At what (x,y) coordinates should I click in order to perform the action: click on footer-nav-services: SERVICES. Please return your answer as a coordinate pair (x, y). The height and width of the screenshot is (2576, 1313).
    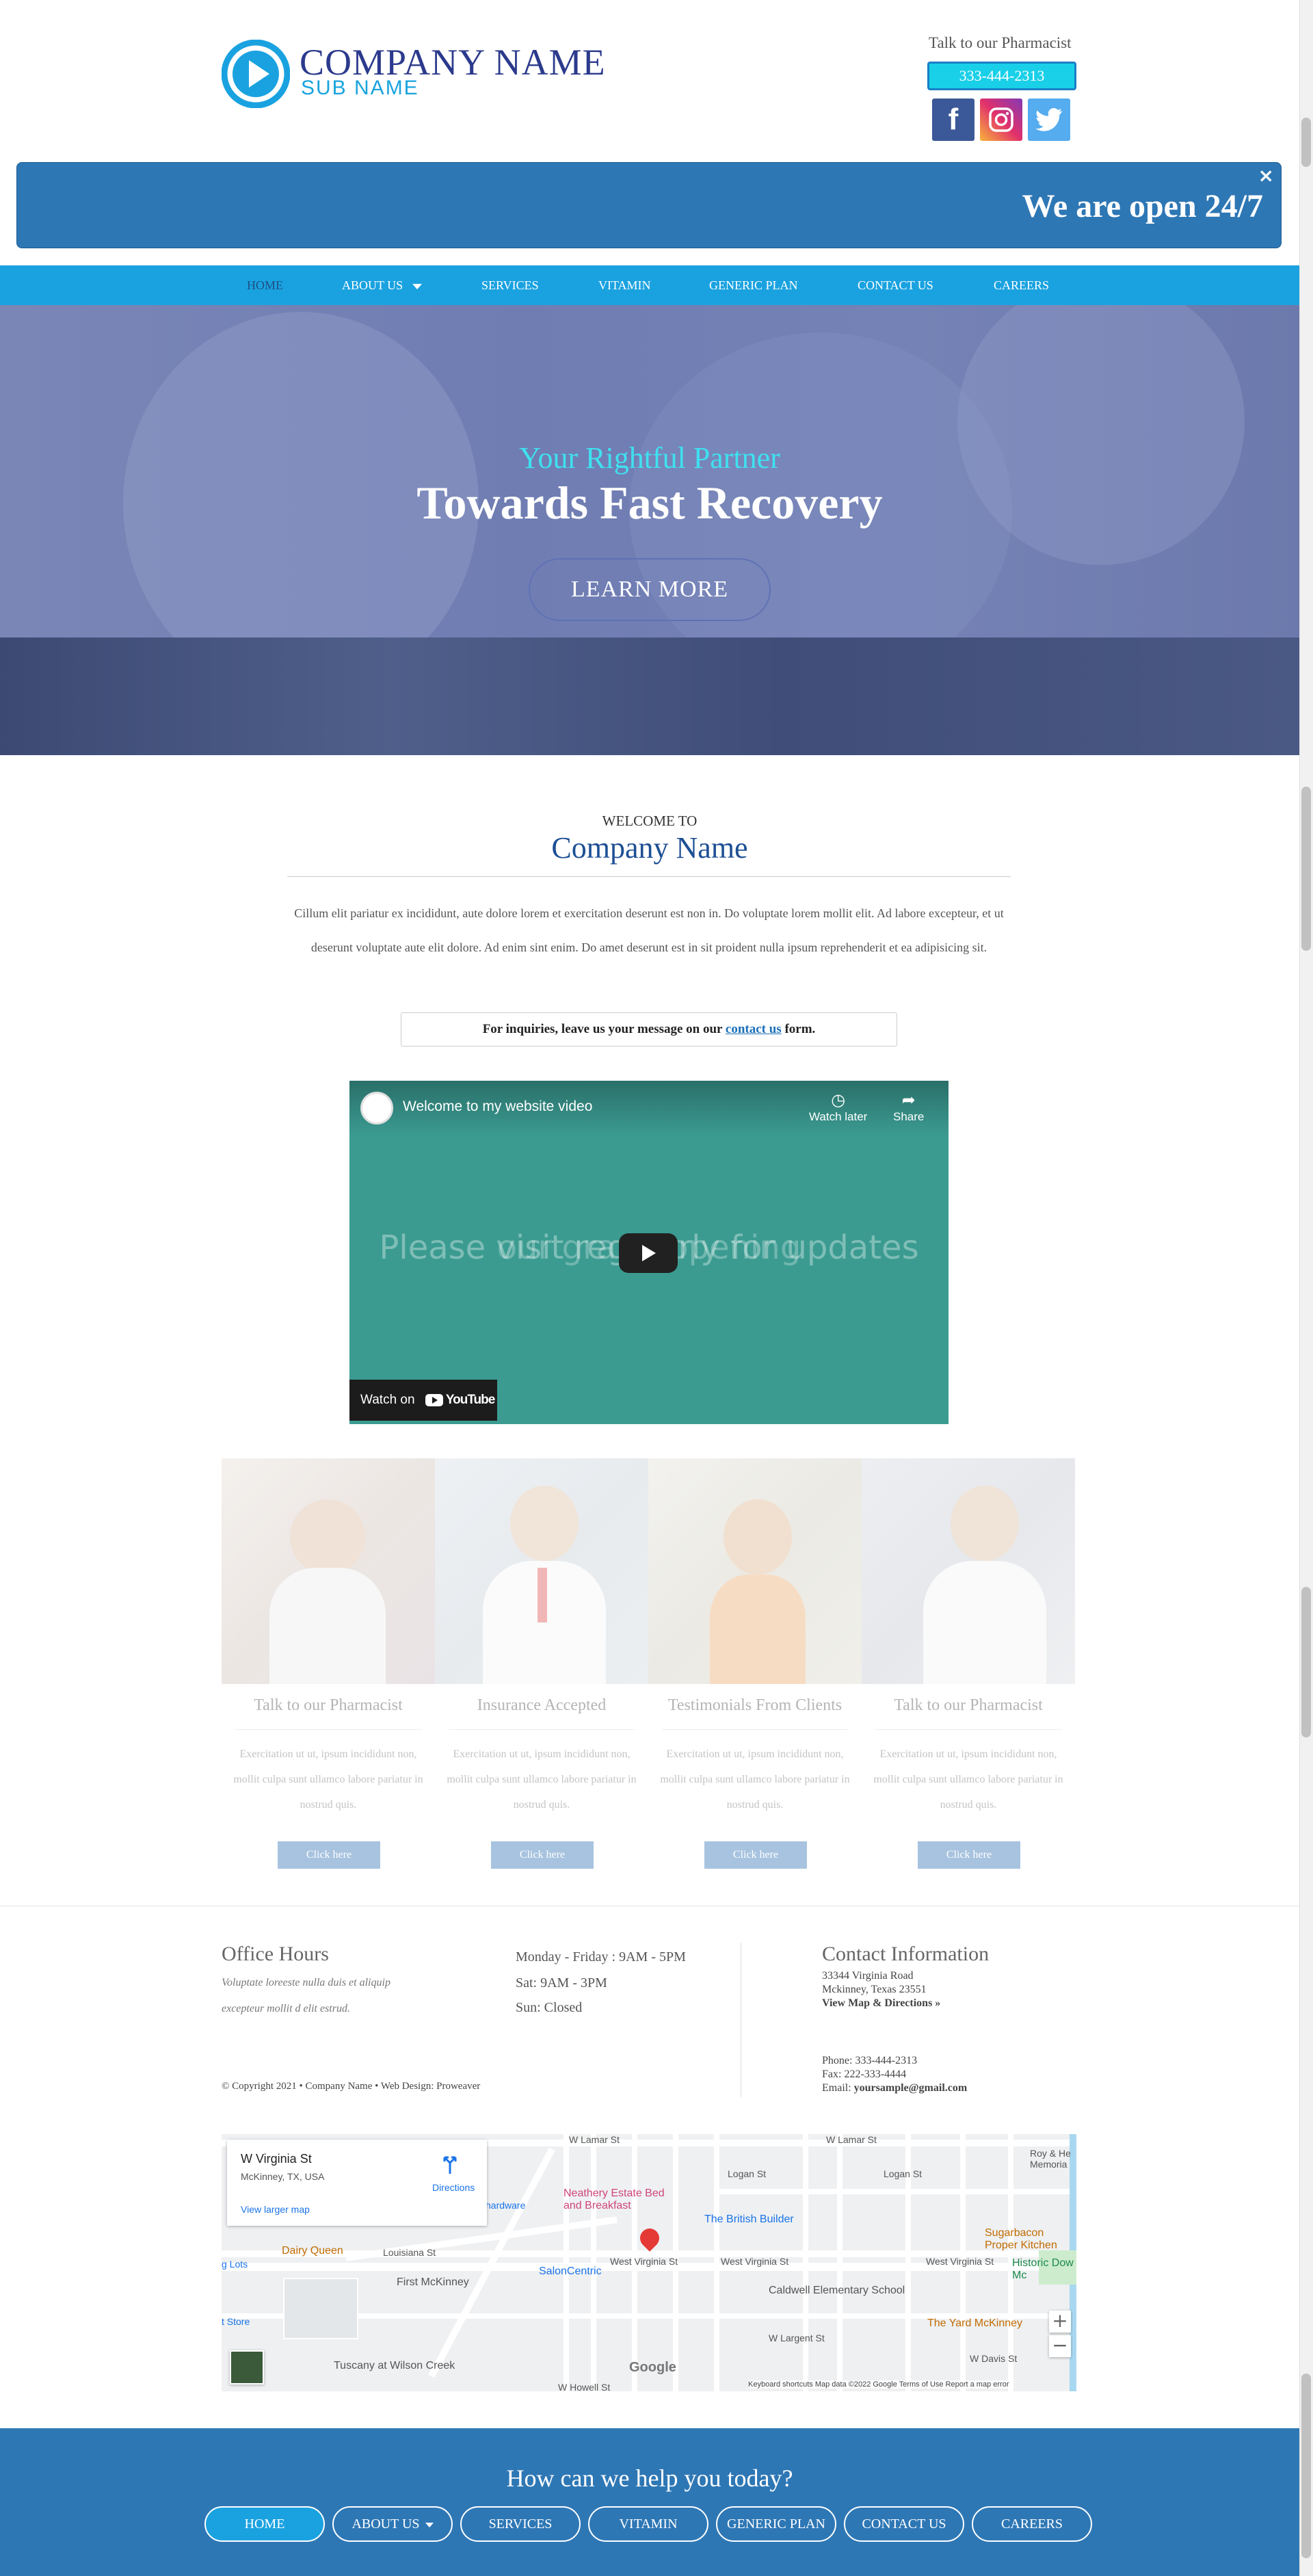
    Looking at the image, I should click on (521, 2524).